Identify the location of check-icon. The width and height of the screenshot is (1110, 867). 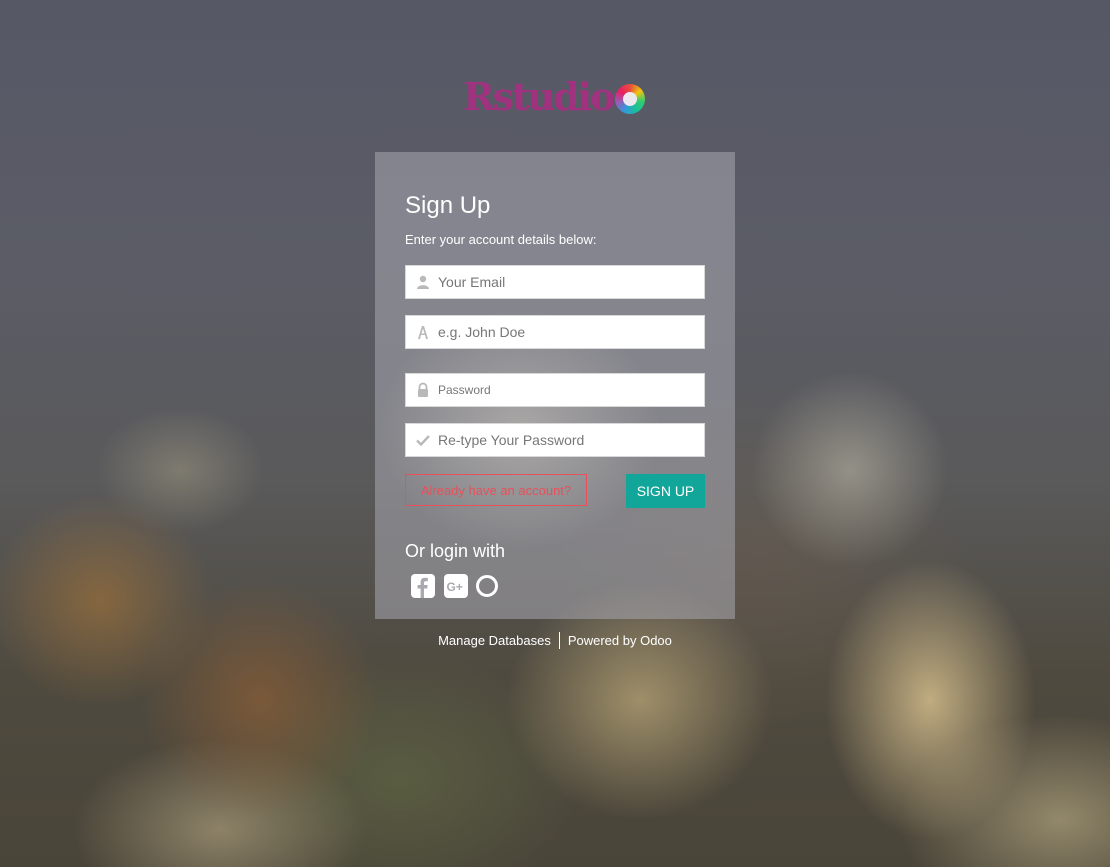
(423, 440).